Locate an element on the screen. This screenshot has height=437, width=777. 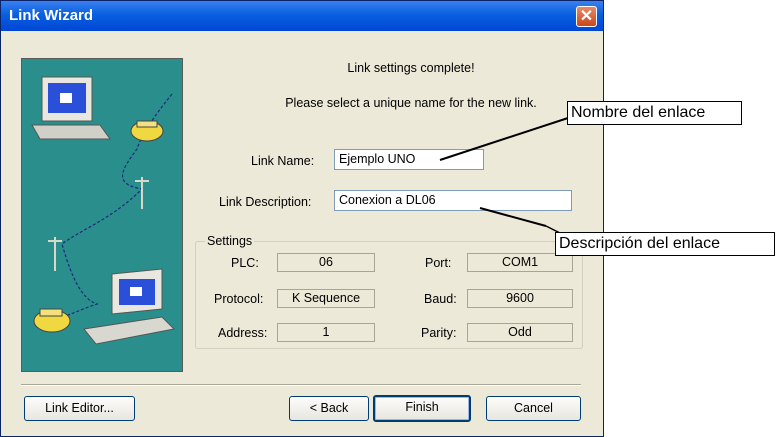
name-callout: Nombre del enlace is located at coordinates (654, 113).